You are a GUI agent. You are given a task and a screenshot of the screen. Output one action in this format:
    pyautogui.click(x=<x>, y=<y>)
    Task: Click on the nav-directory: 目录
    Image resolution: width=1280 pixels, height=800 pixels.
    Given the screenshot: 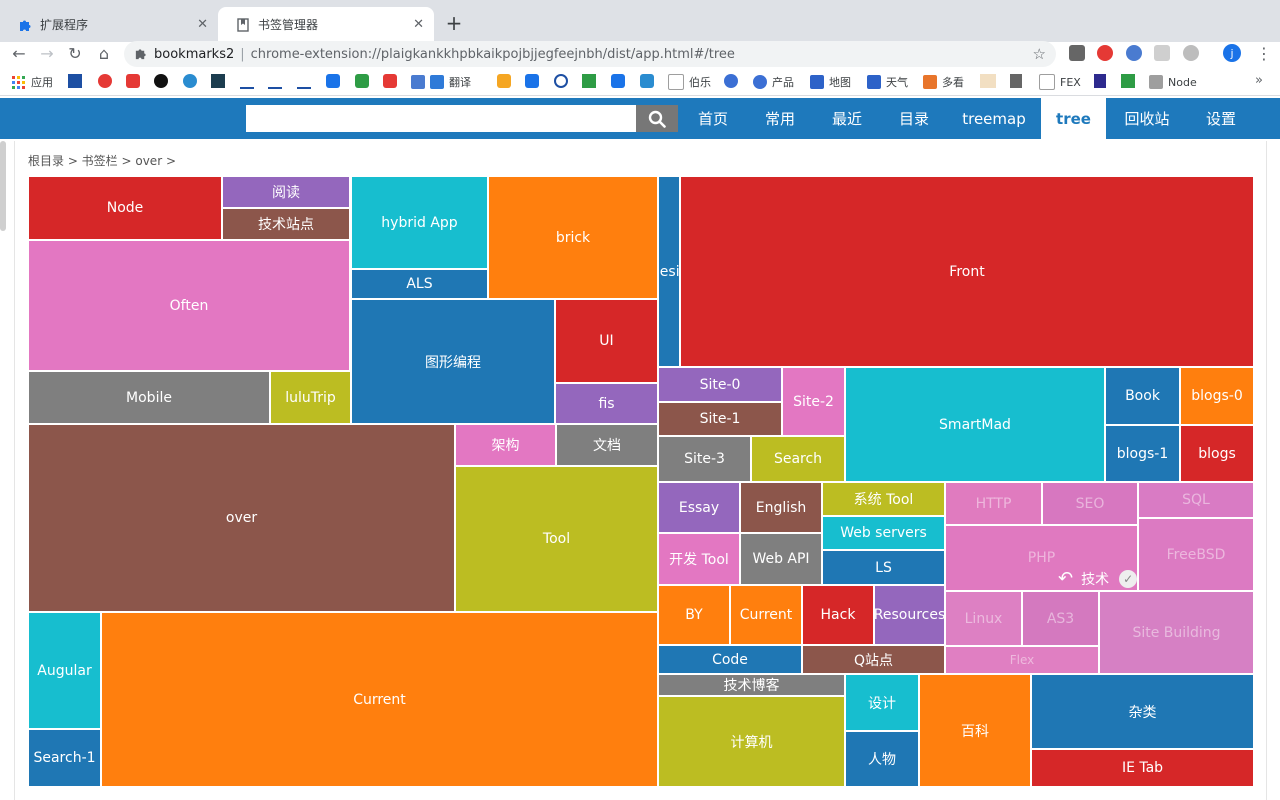 What is the action you would take?
    pyautogui.click(x=914, y=118)
    